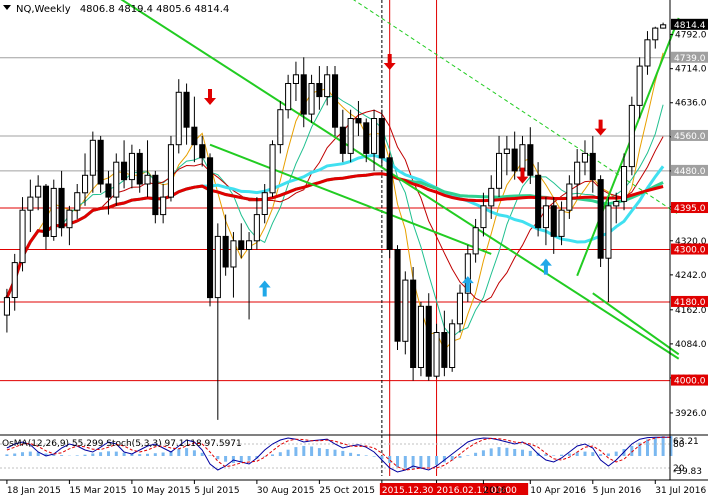 This screenshot has height=499, width=708. Describe the element at coordinates (97, 491) in the screenshot. I see `time-tick-label: 15 Mar 2015` at that location.